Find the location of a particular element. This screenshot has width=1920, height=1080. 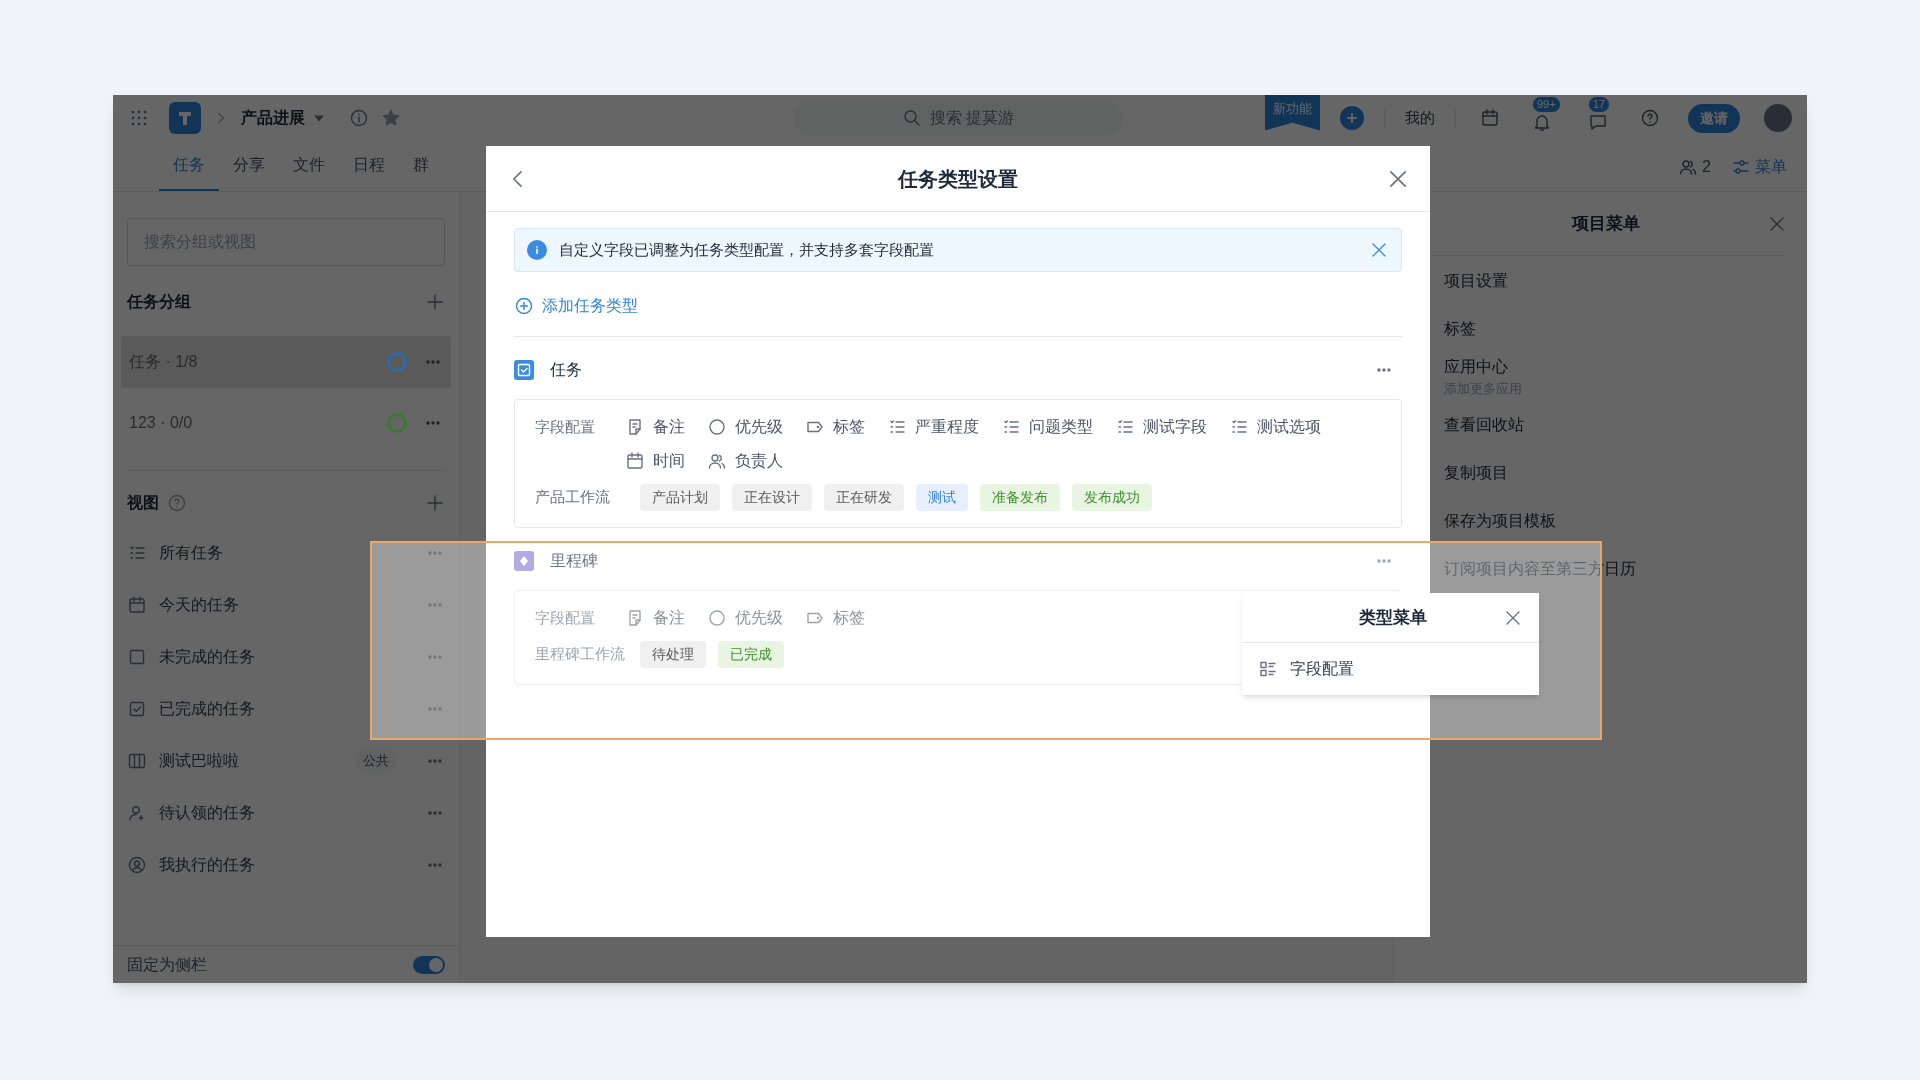

apps-grid-icon is located at coordinates (139, 118).